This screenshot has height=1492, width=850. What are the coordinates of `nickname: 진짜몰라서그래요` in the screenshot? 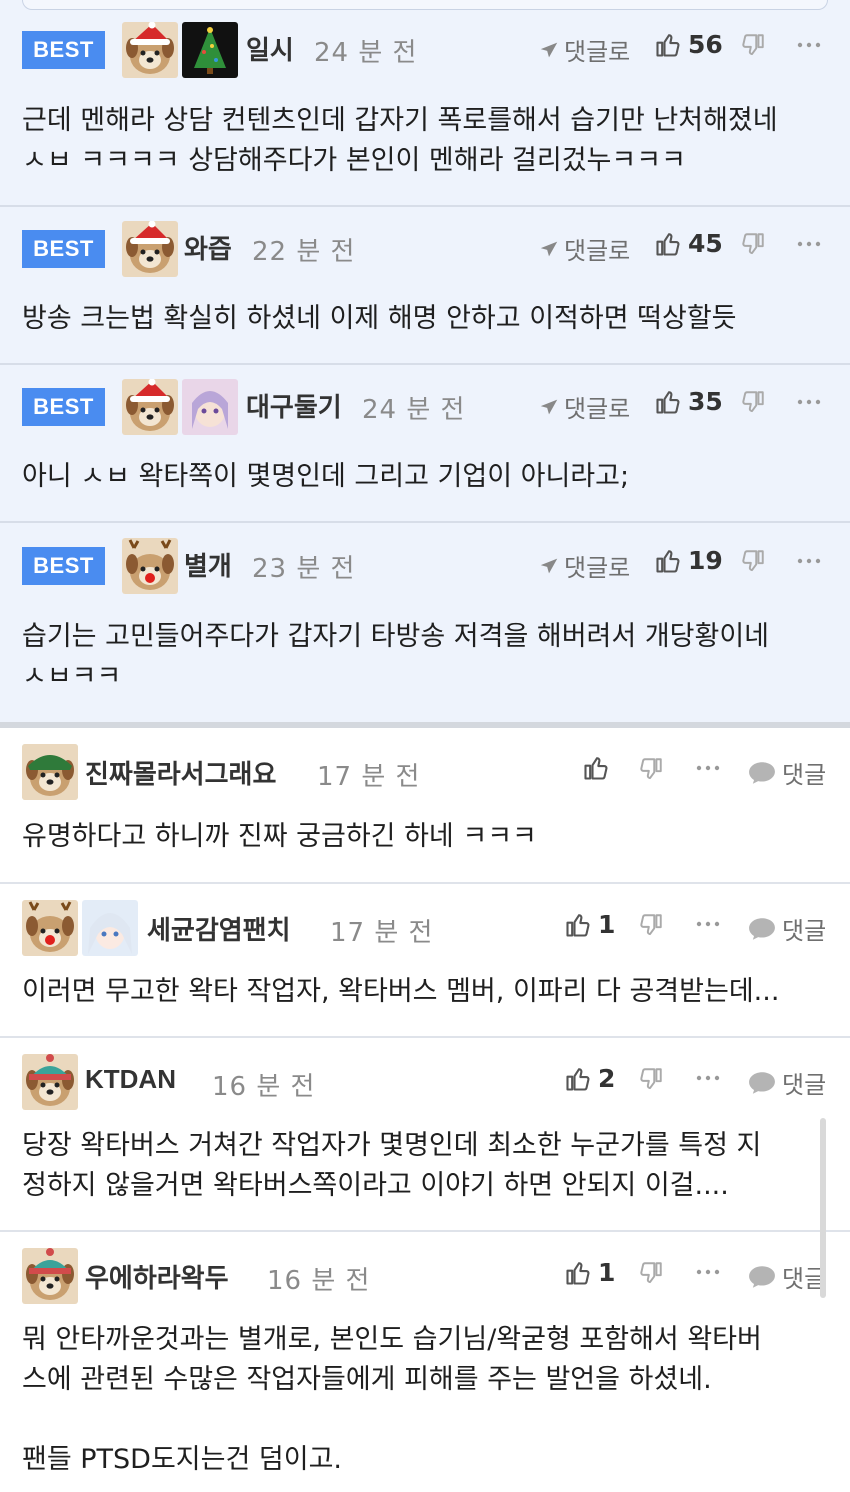 It's located at (180, 772).